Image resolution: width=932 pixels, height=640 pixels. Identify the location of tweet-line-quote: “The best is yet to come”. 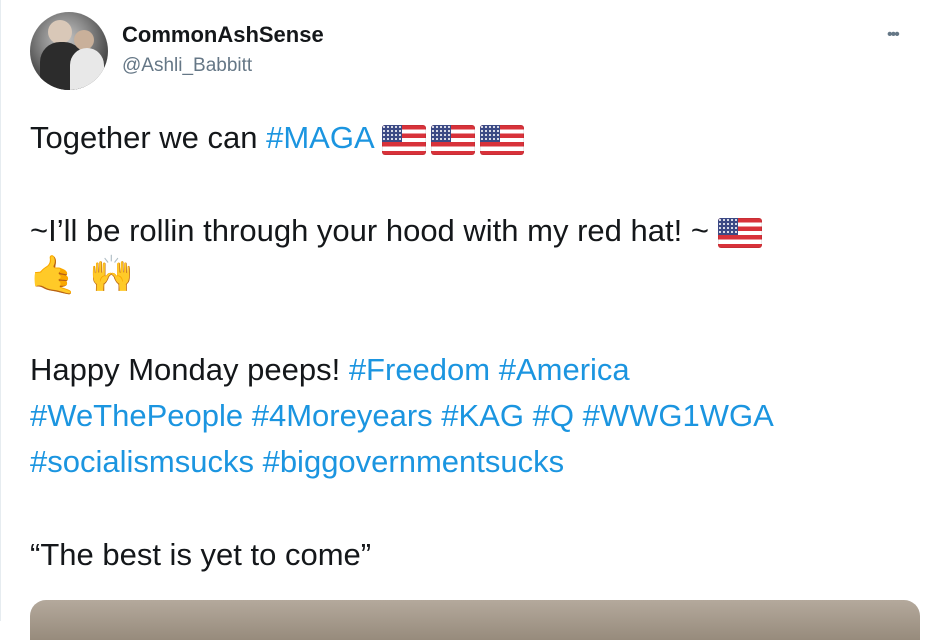
(475, 555).